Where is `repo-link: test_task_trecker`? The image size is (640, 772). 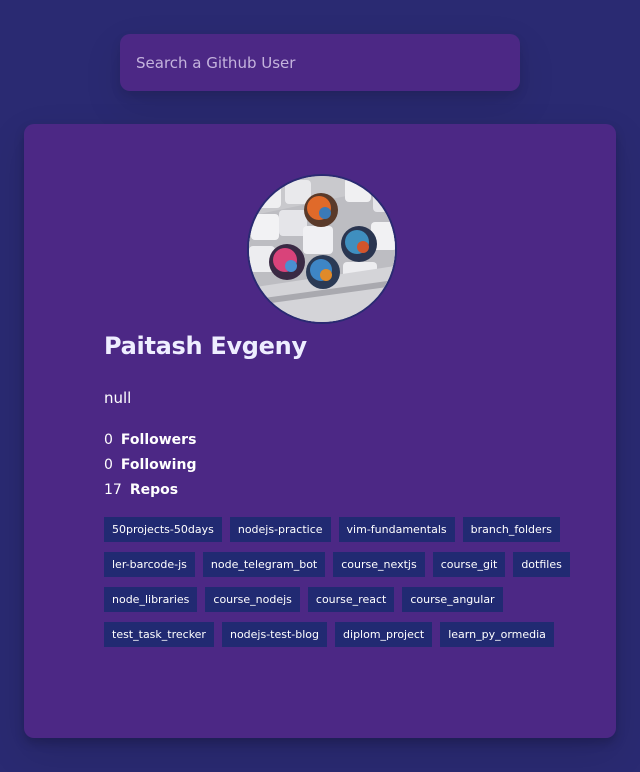
repo-link: test_task_trecker is located at coordinates (159, 634).